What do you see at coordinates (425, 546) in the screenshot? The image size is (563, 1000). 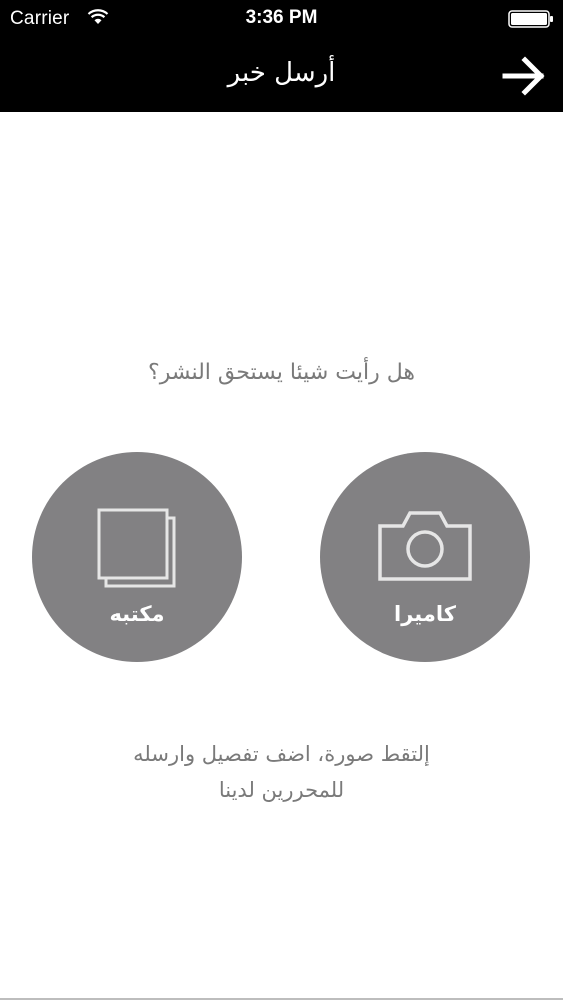 I see `camera-icon` at bounding box center [425, 546].